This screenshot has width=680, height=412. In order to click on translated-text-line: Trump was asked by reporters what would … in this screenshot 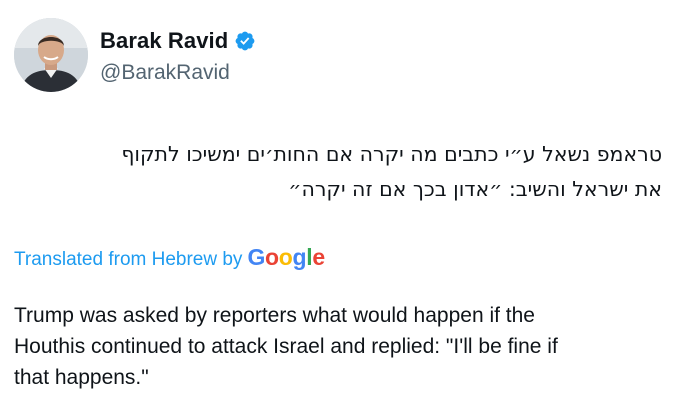, I will do `click(274, 315)`.